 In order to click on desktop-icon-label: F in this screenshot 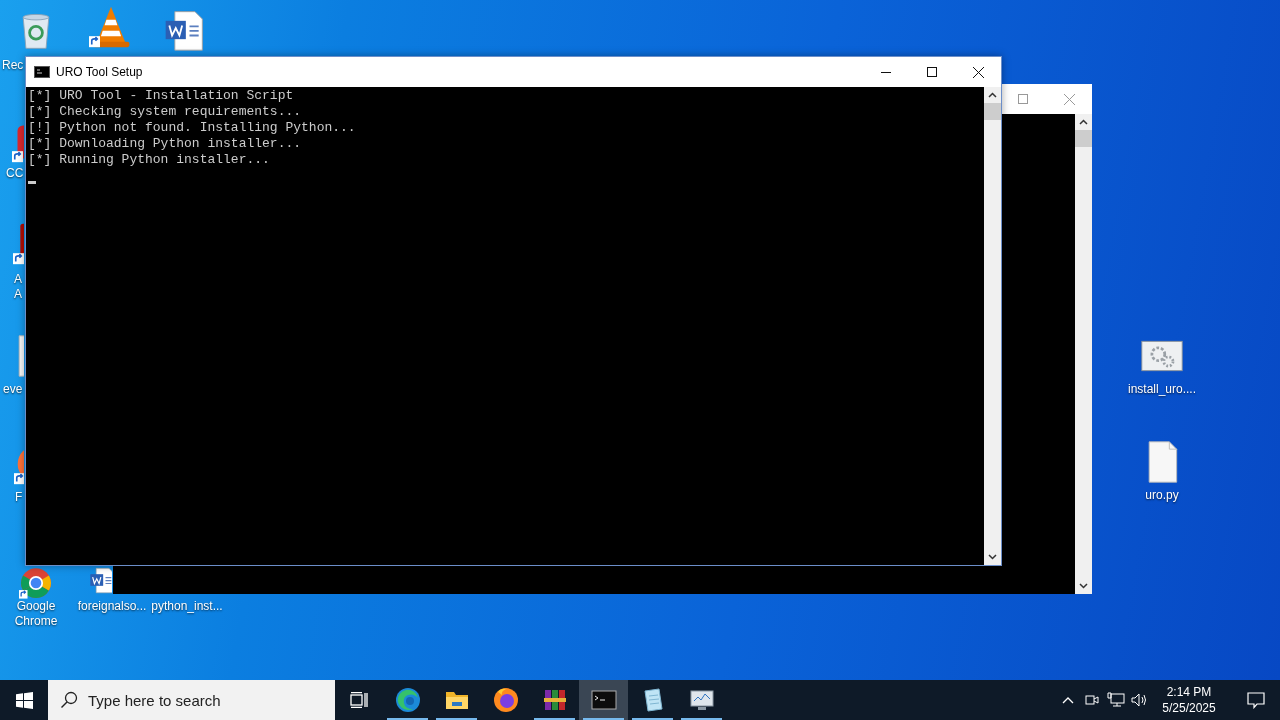, I will do `click(19, 497)`.